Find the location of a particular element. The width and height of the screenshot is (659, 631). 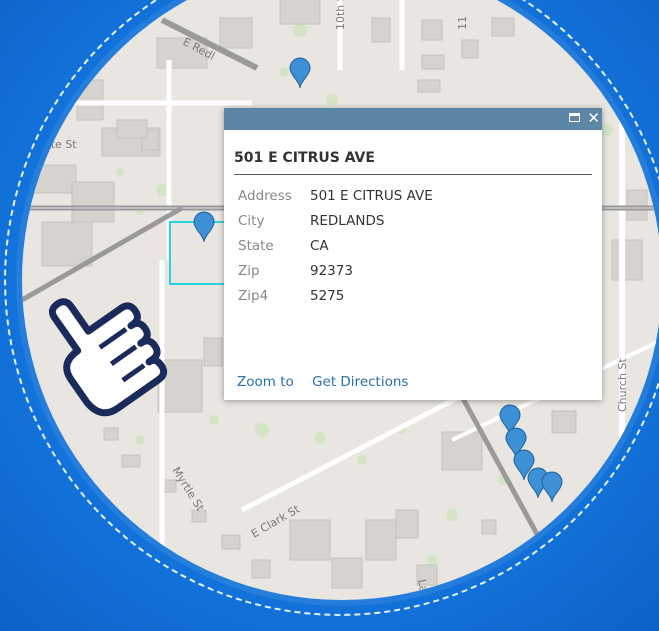

field-value: 501 E CITRUS AVE is located at coordinates (371, 195).